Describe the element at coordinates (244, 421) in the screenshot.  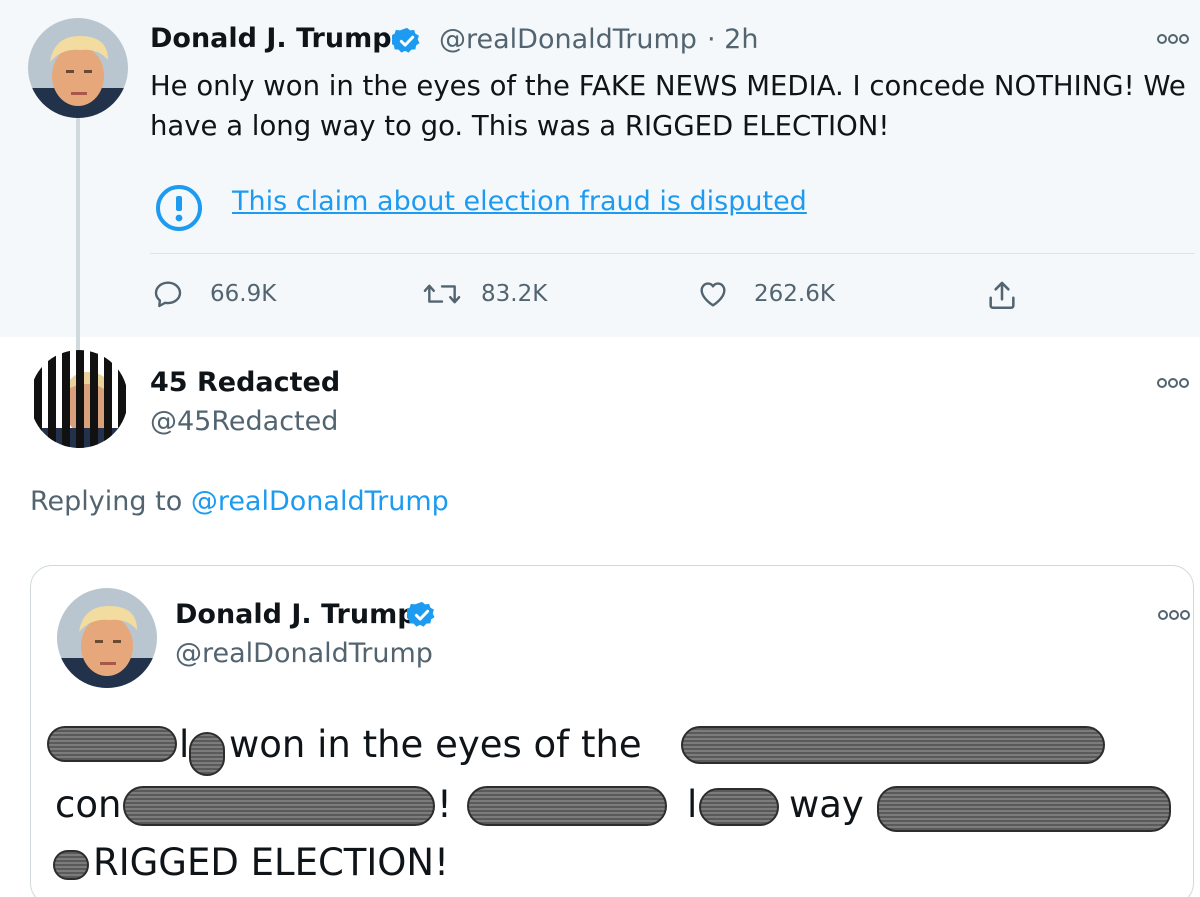
I see `author-handle: @45Redacted` at that location.